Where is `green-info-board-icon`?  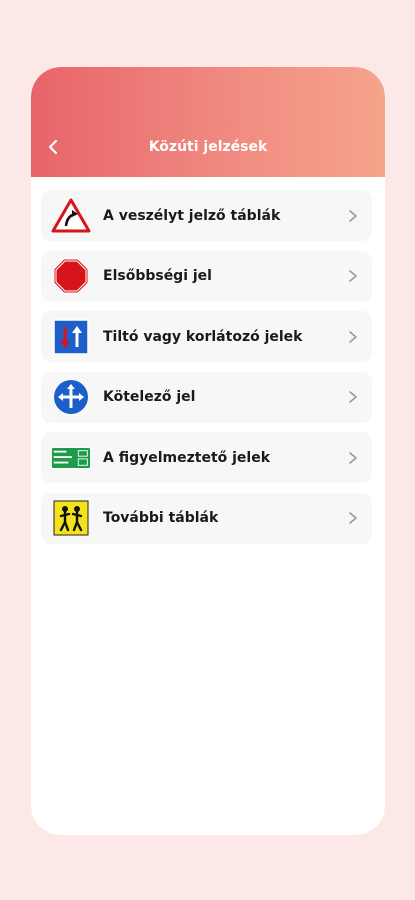
green-info-board-icon is located at coordinates (71, 458).